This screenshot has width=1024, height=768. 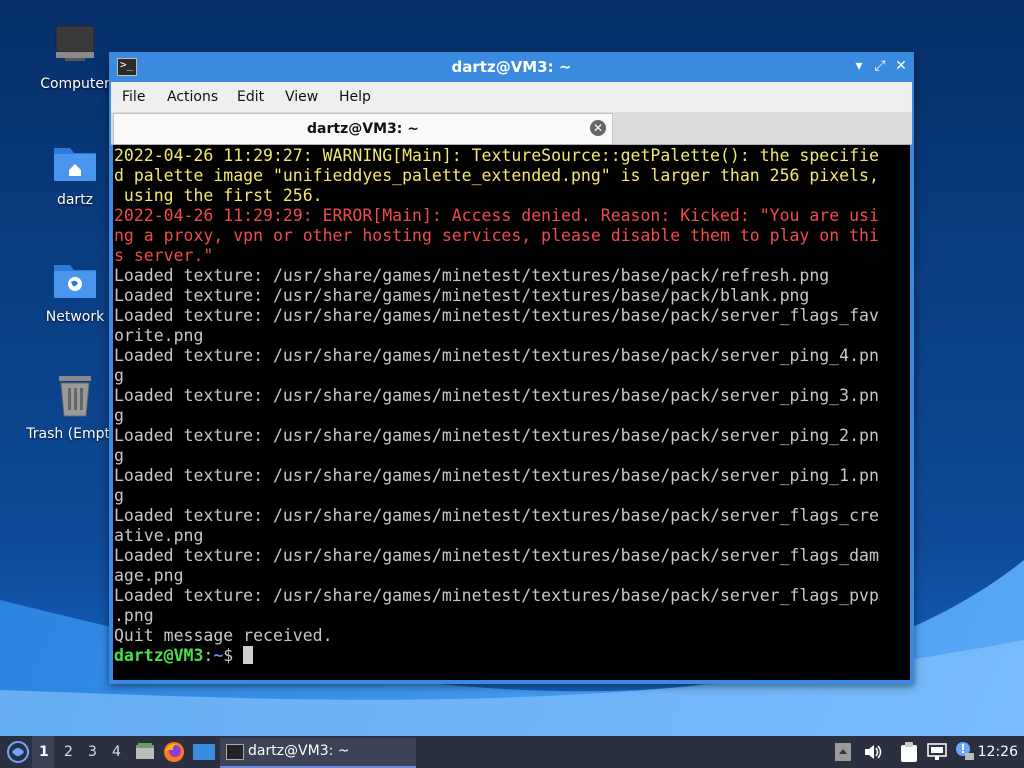 I want to click on update-notifier-button, so click(x=965, y=752).